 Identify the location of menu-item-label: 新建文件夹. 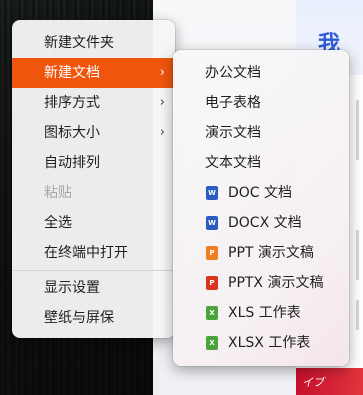
(79, 43).